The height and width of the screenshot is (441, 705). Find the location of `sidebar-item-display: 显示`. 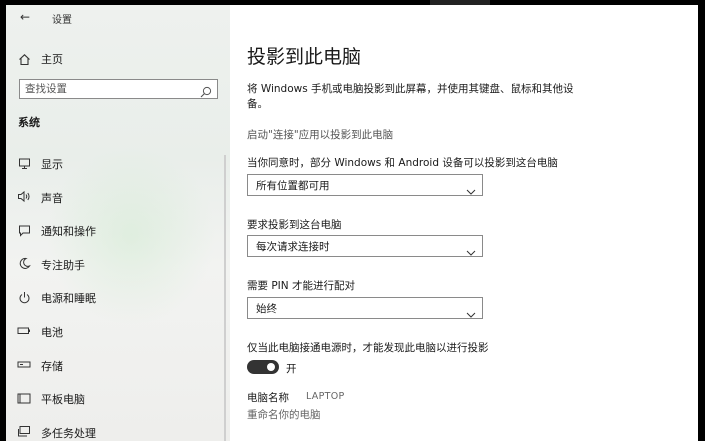

sidebar-item-display: 显示 is located at coordinates (116, 169).